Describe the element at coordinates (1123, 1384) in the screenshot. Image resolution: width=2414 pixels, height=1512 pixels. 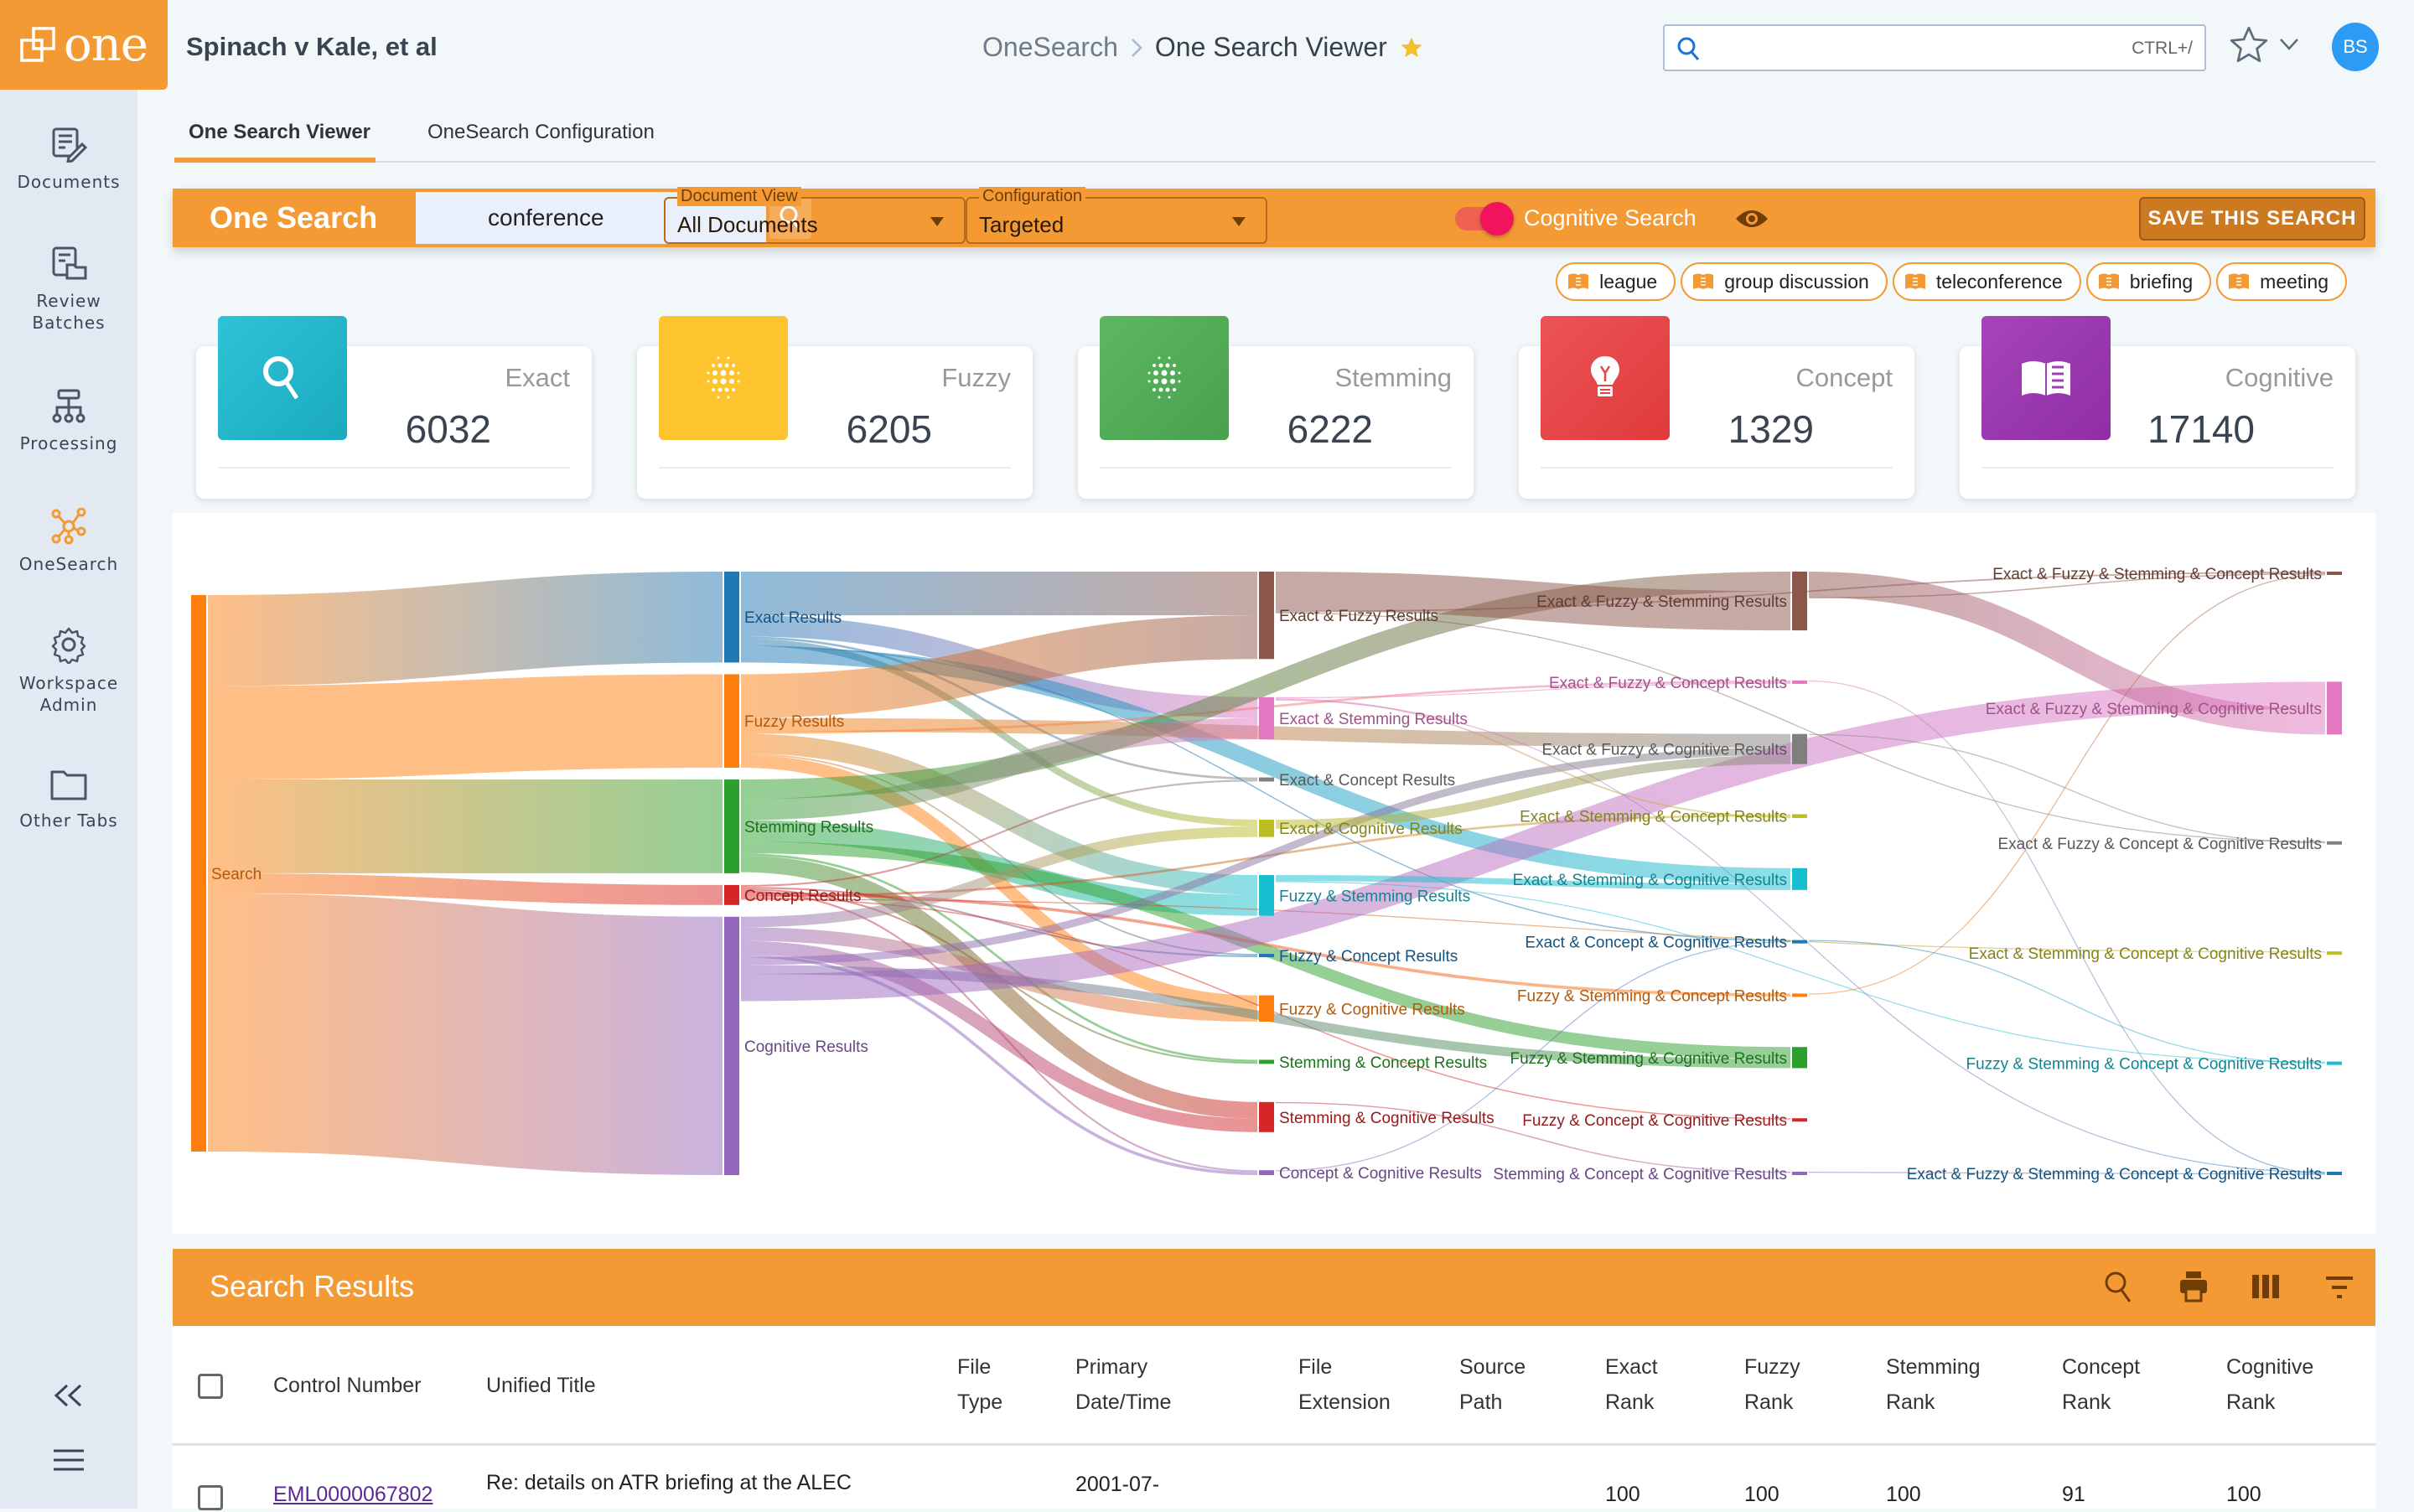
I see `column-header-primary-date: Primary Date/Time` at that location.